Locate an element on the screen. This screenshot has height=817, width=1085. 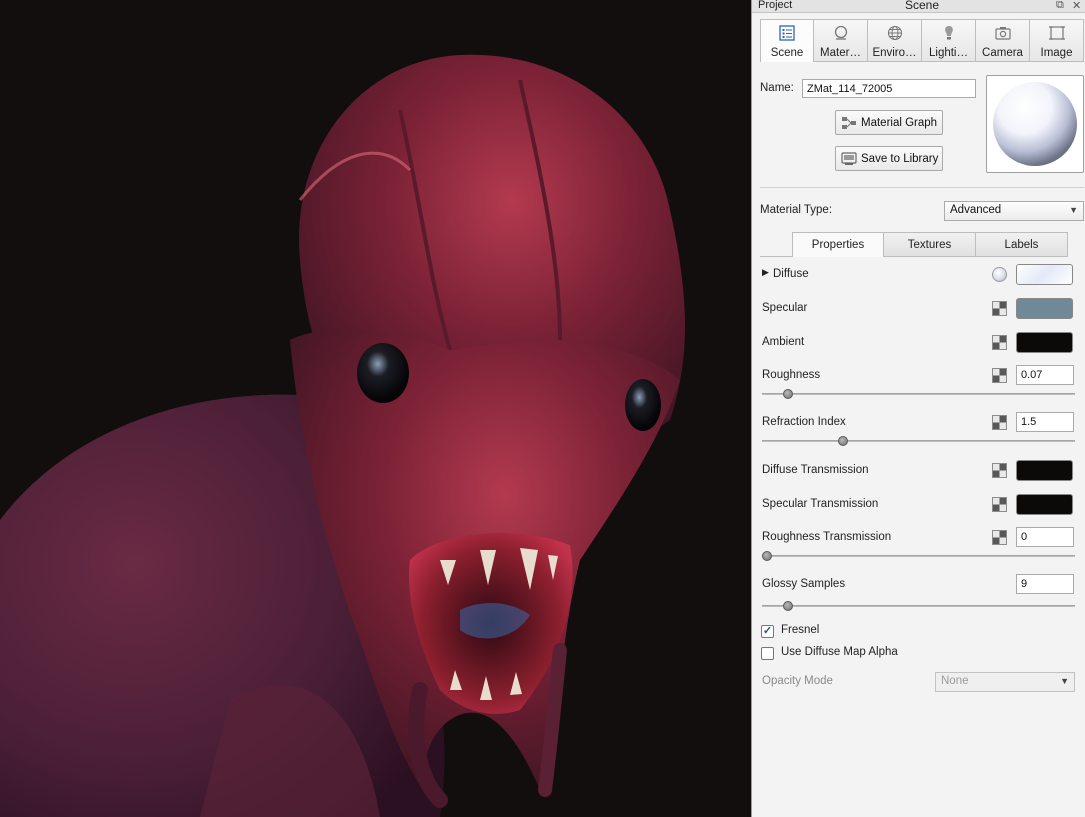
glossy-samples-label: Glossy Samples is located at coordinates (804, 584).